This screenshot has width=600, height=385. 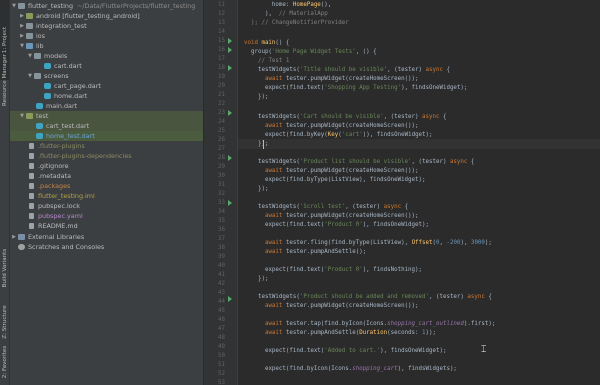 What do you see at coordinates (106, 196) in the screenshot?
I see `tree-item-testing-iml: flutter_testing.iml` at bounding box center [106, 196].